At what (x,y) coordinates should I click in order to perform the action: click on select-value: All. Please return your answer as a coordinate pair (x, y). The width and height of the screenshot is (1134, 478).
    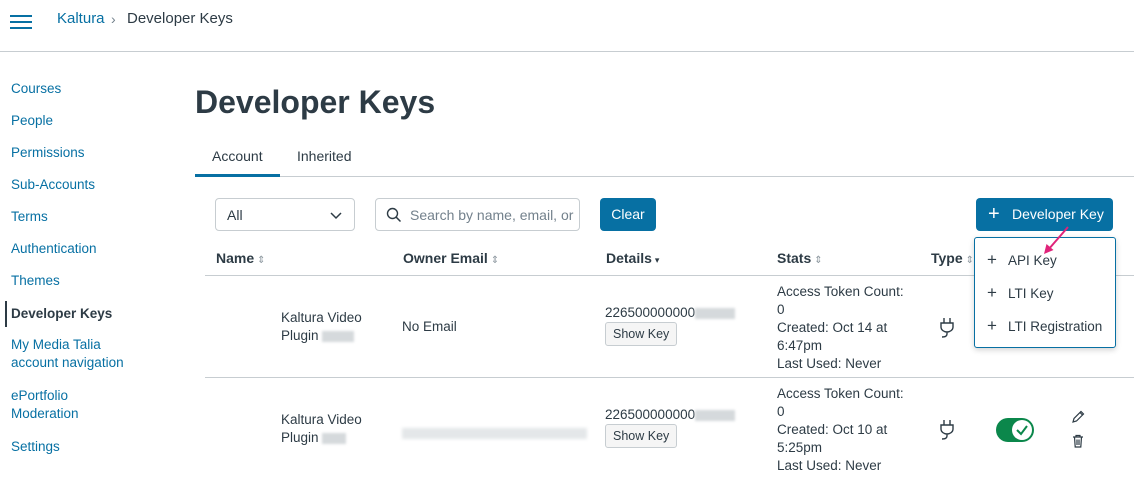
    Looking at the image, I should click on (235, 215).